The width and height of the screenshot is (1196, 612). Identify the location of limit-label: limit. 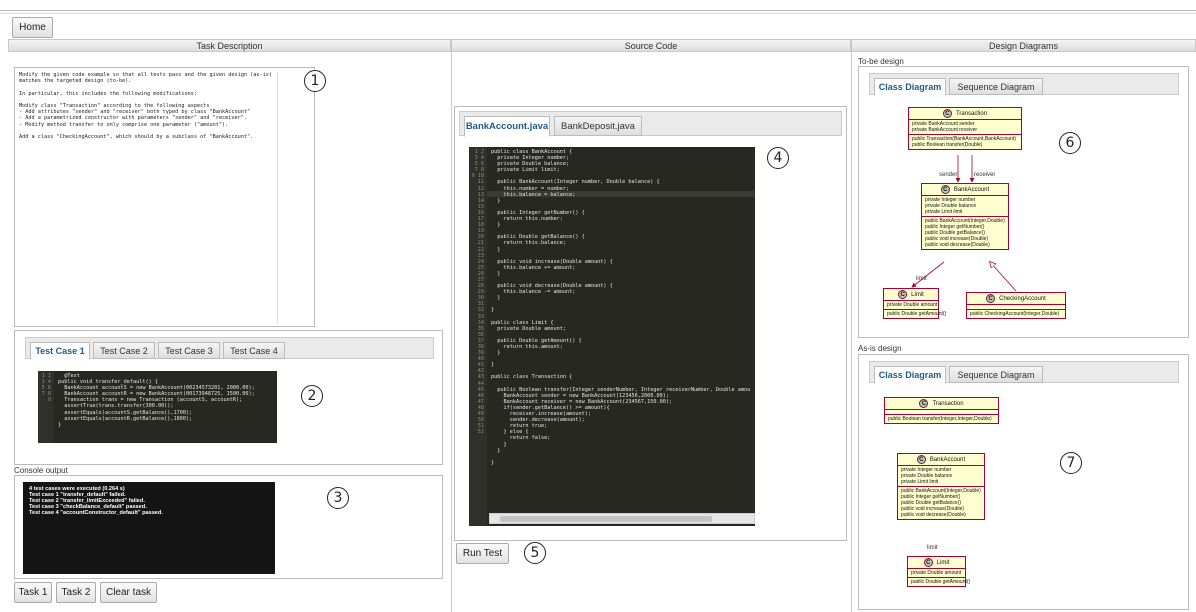
(921, 279).